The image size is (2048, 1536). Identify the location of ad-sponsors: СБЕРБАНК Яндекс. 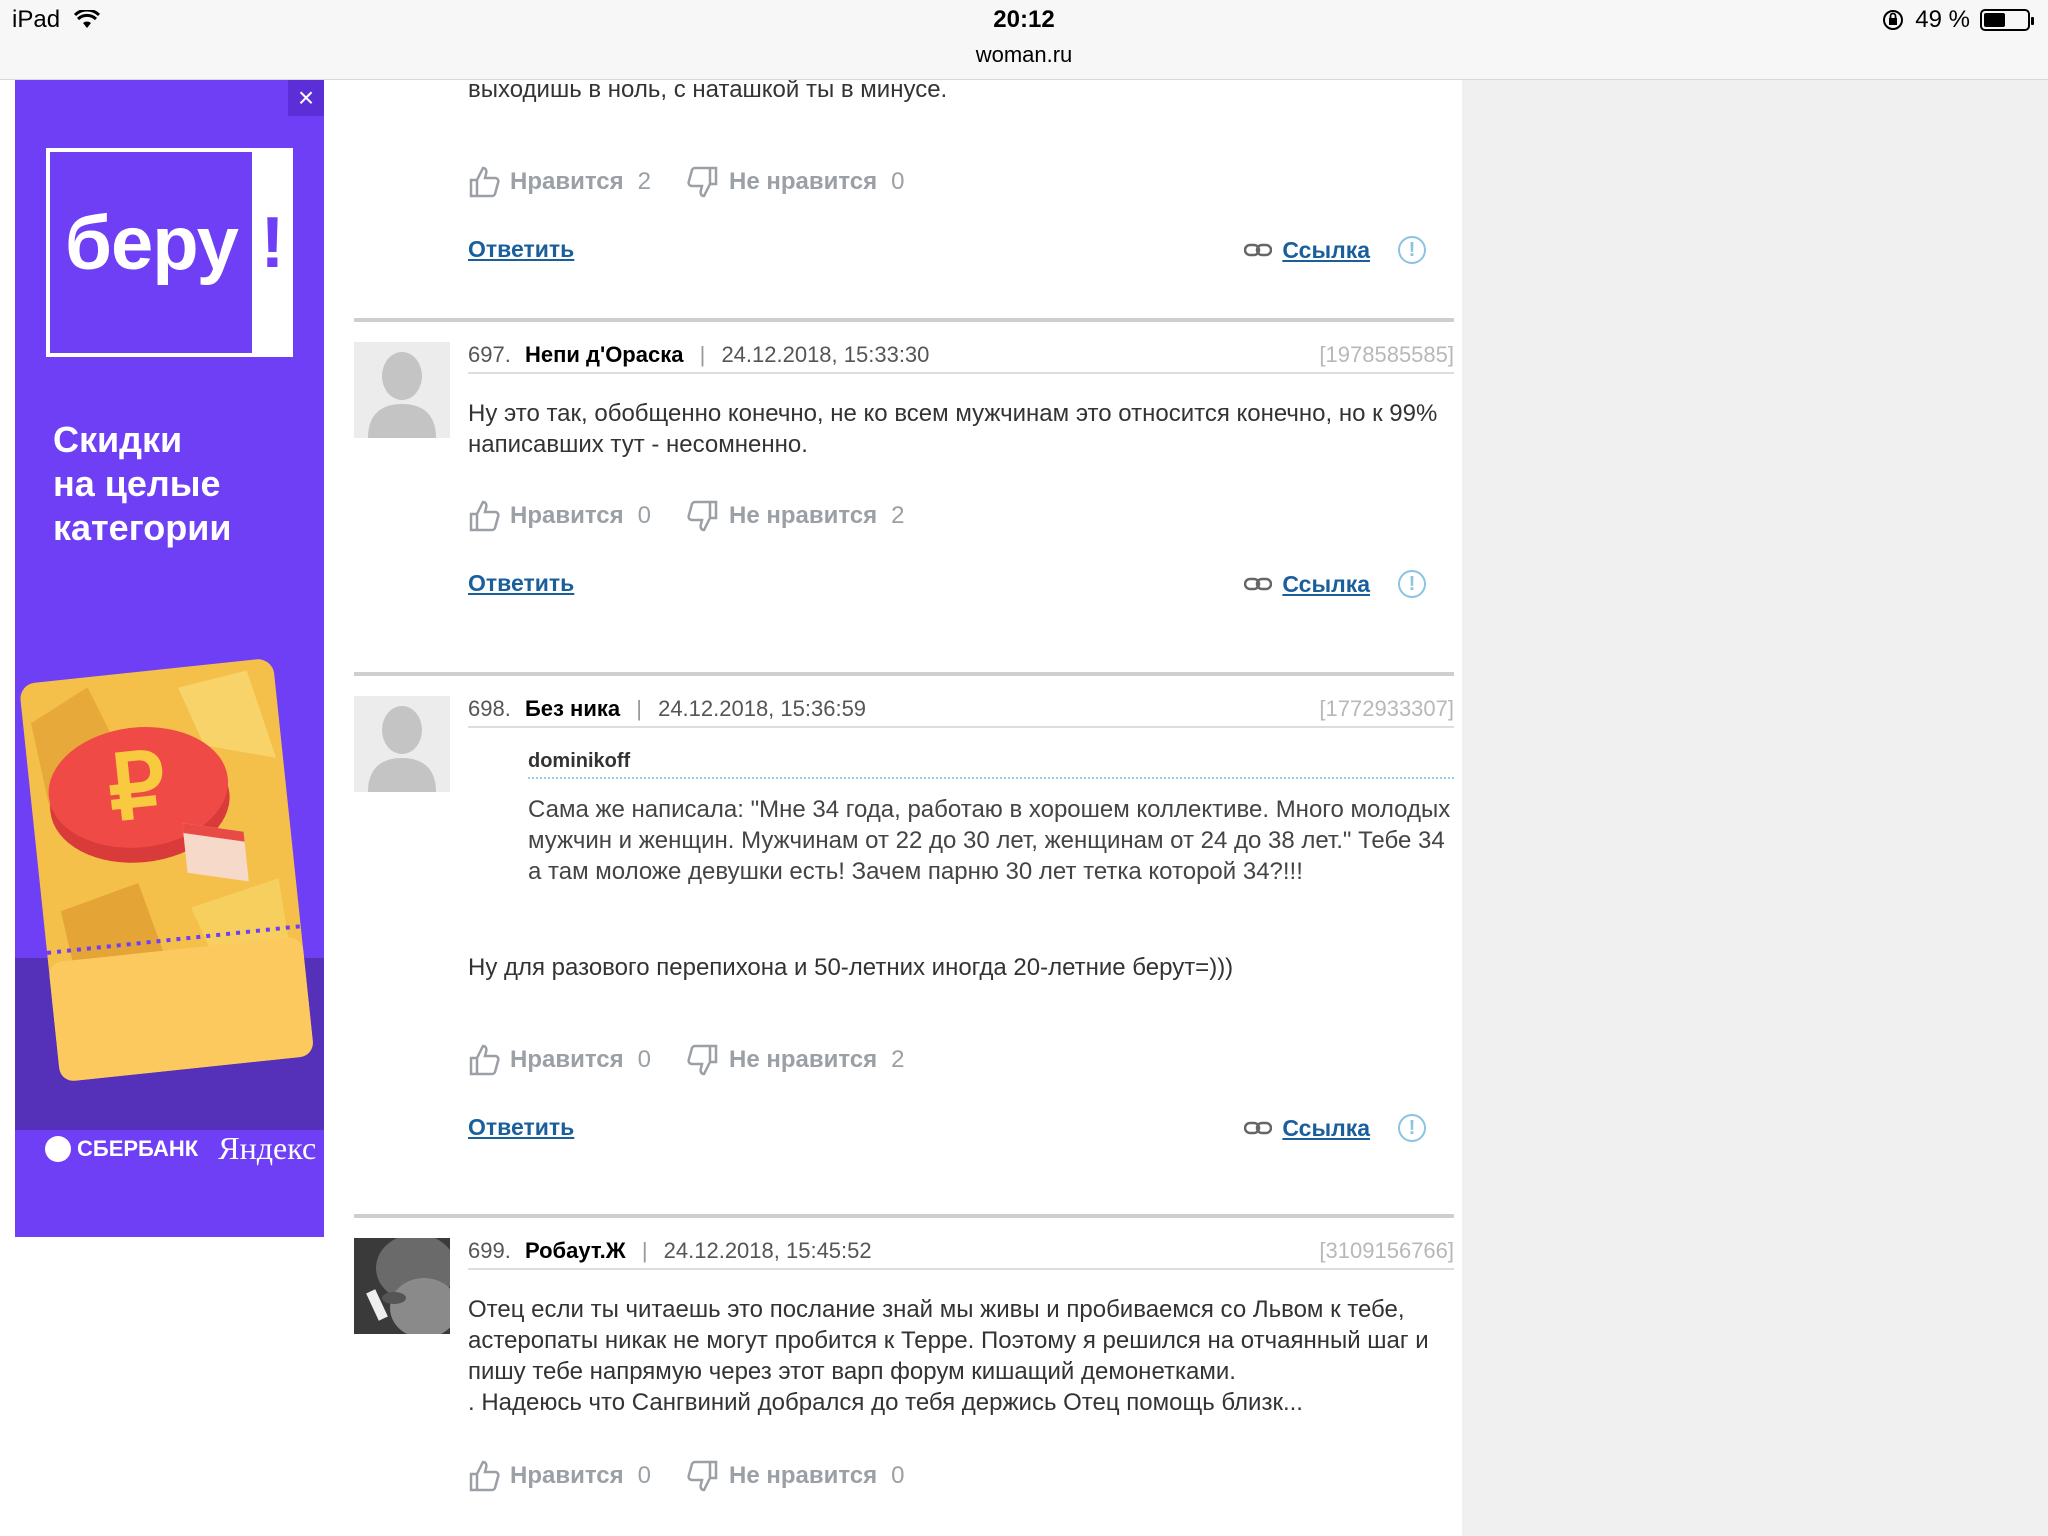
(180, 1148).